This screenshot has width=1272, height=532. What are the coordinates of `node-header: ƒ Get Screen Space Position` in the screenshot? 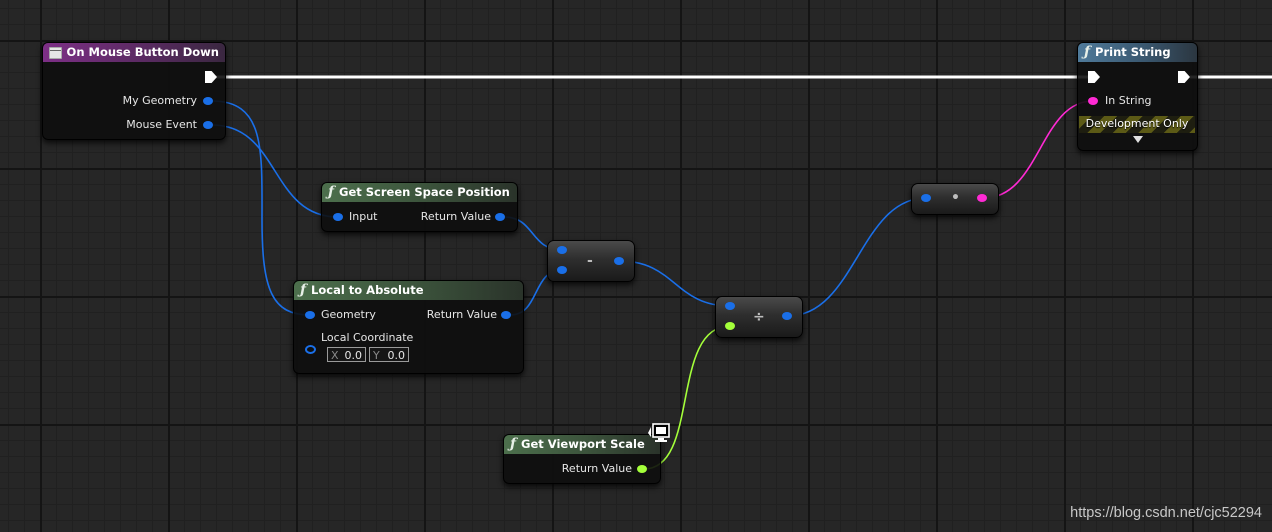 It's located at (419, 192).